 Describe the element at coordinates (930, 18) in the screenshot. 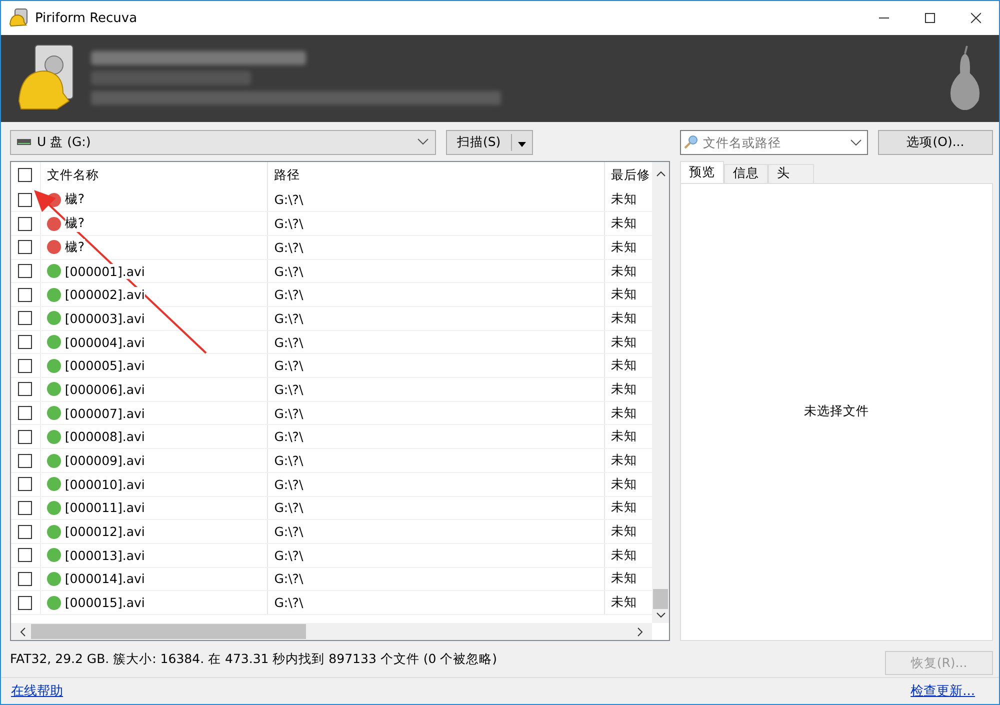

I see `maximize-icon` at that location.